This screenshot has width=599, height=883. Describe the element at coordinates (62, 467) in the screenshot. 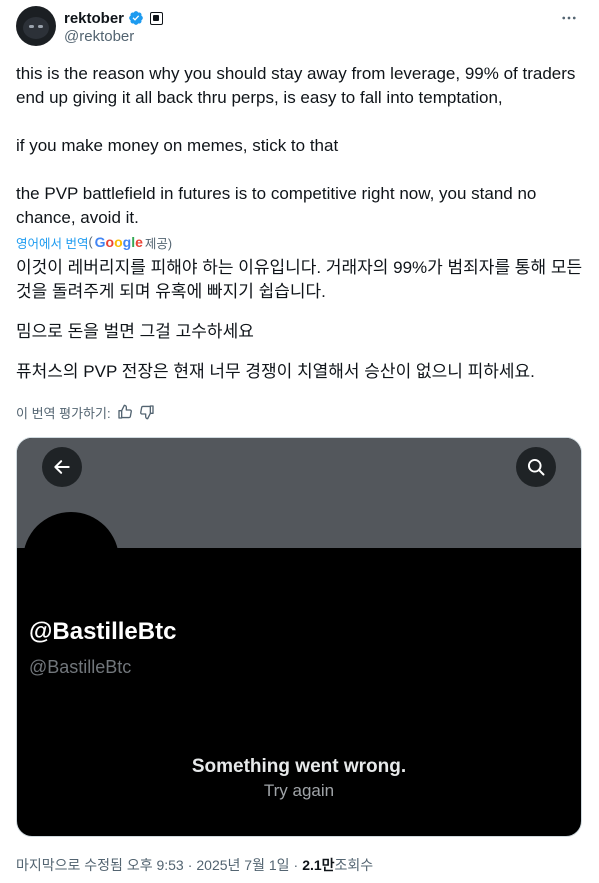

I see `back-arrow-icon` at that location.